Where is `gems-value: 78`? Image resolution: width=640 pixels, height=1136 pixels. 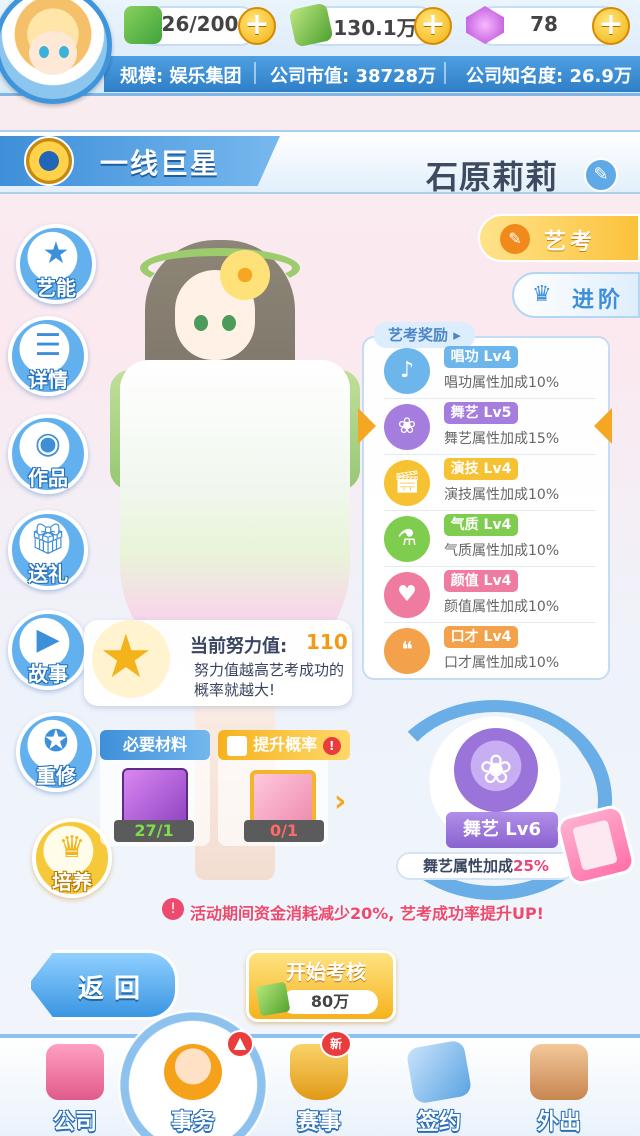 gems-value: 78 is located at coordinates (544, 24).